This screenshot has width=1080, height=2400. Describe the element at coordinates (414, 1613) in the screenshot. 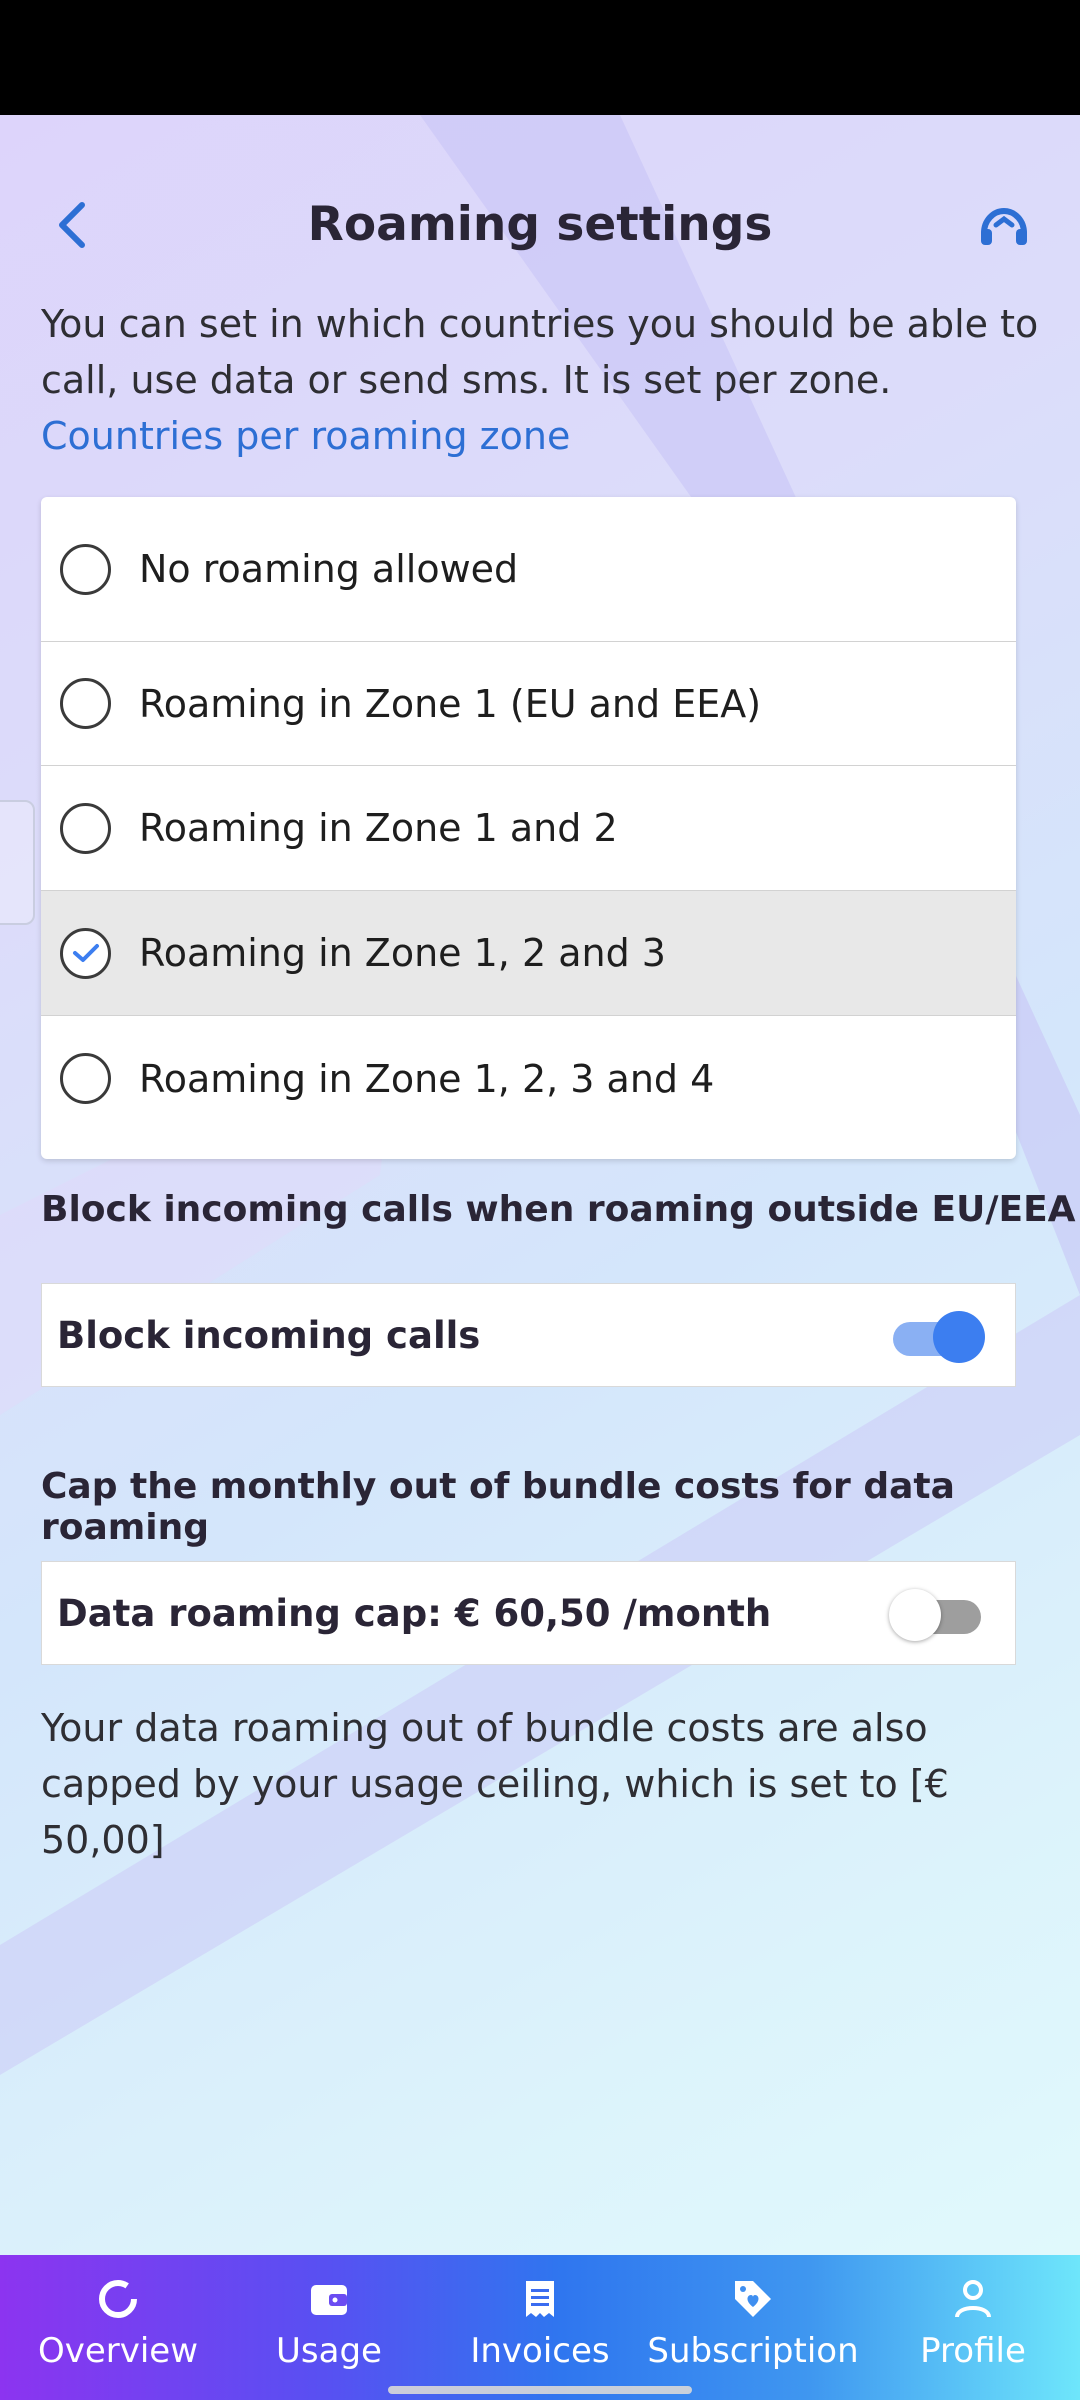

I see `data-cap-label: Data roaming cap: € 60,50 /month` at that location.